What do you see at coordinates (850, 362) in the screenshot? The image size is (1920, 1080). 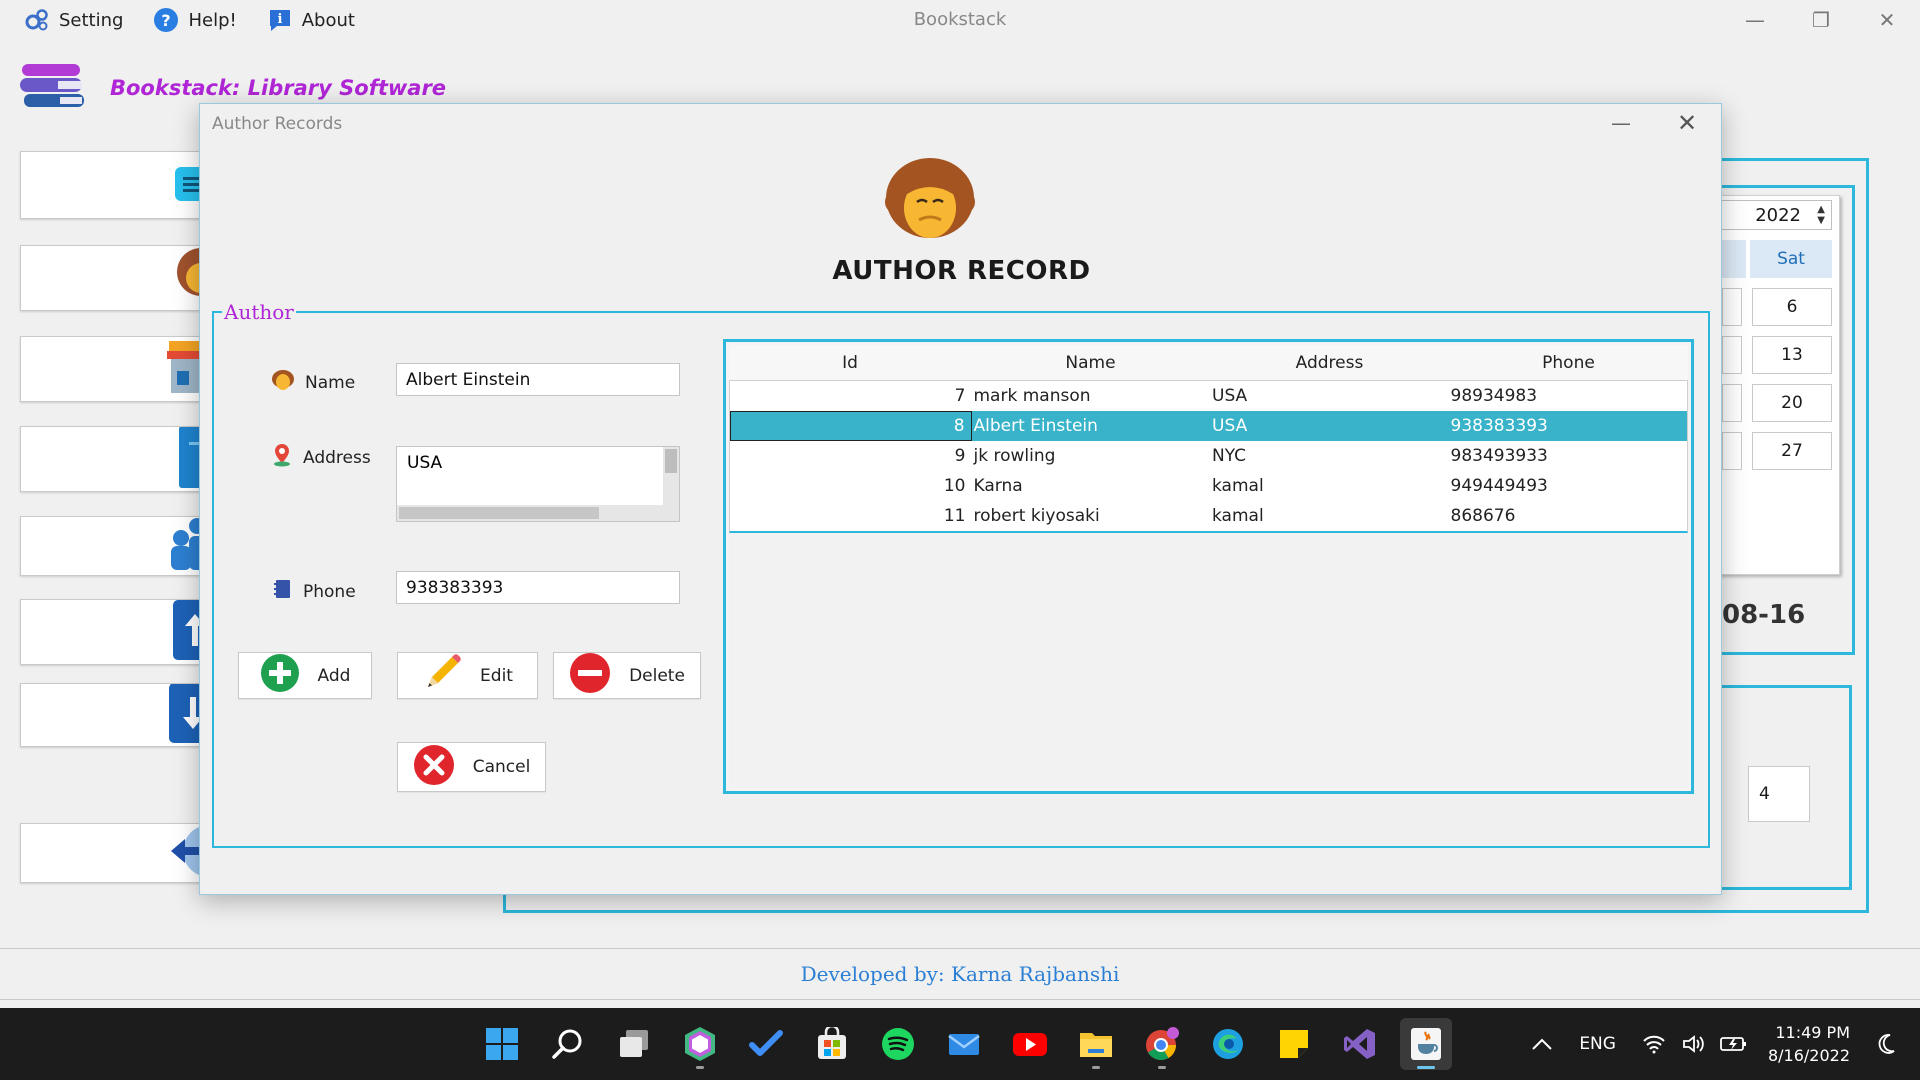 I see `column-header-id: Id` at bounding box center [850, 362].